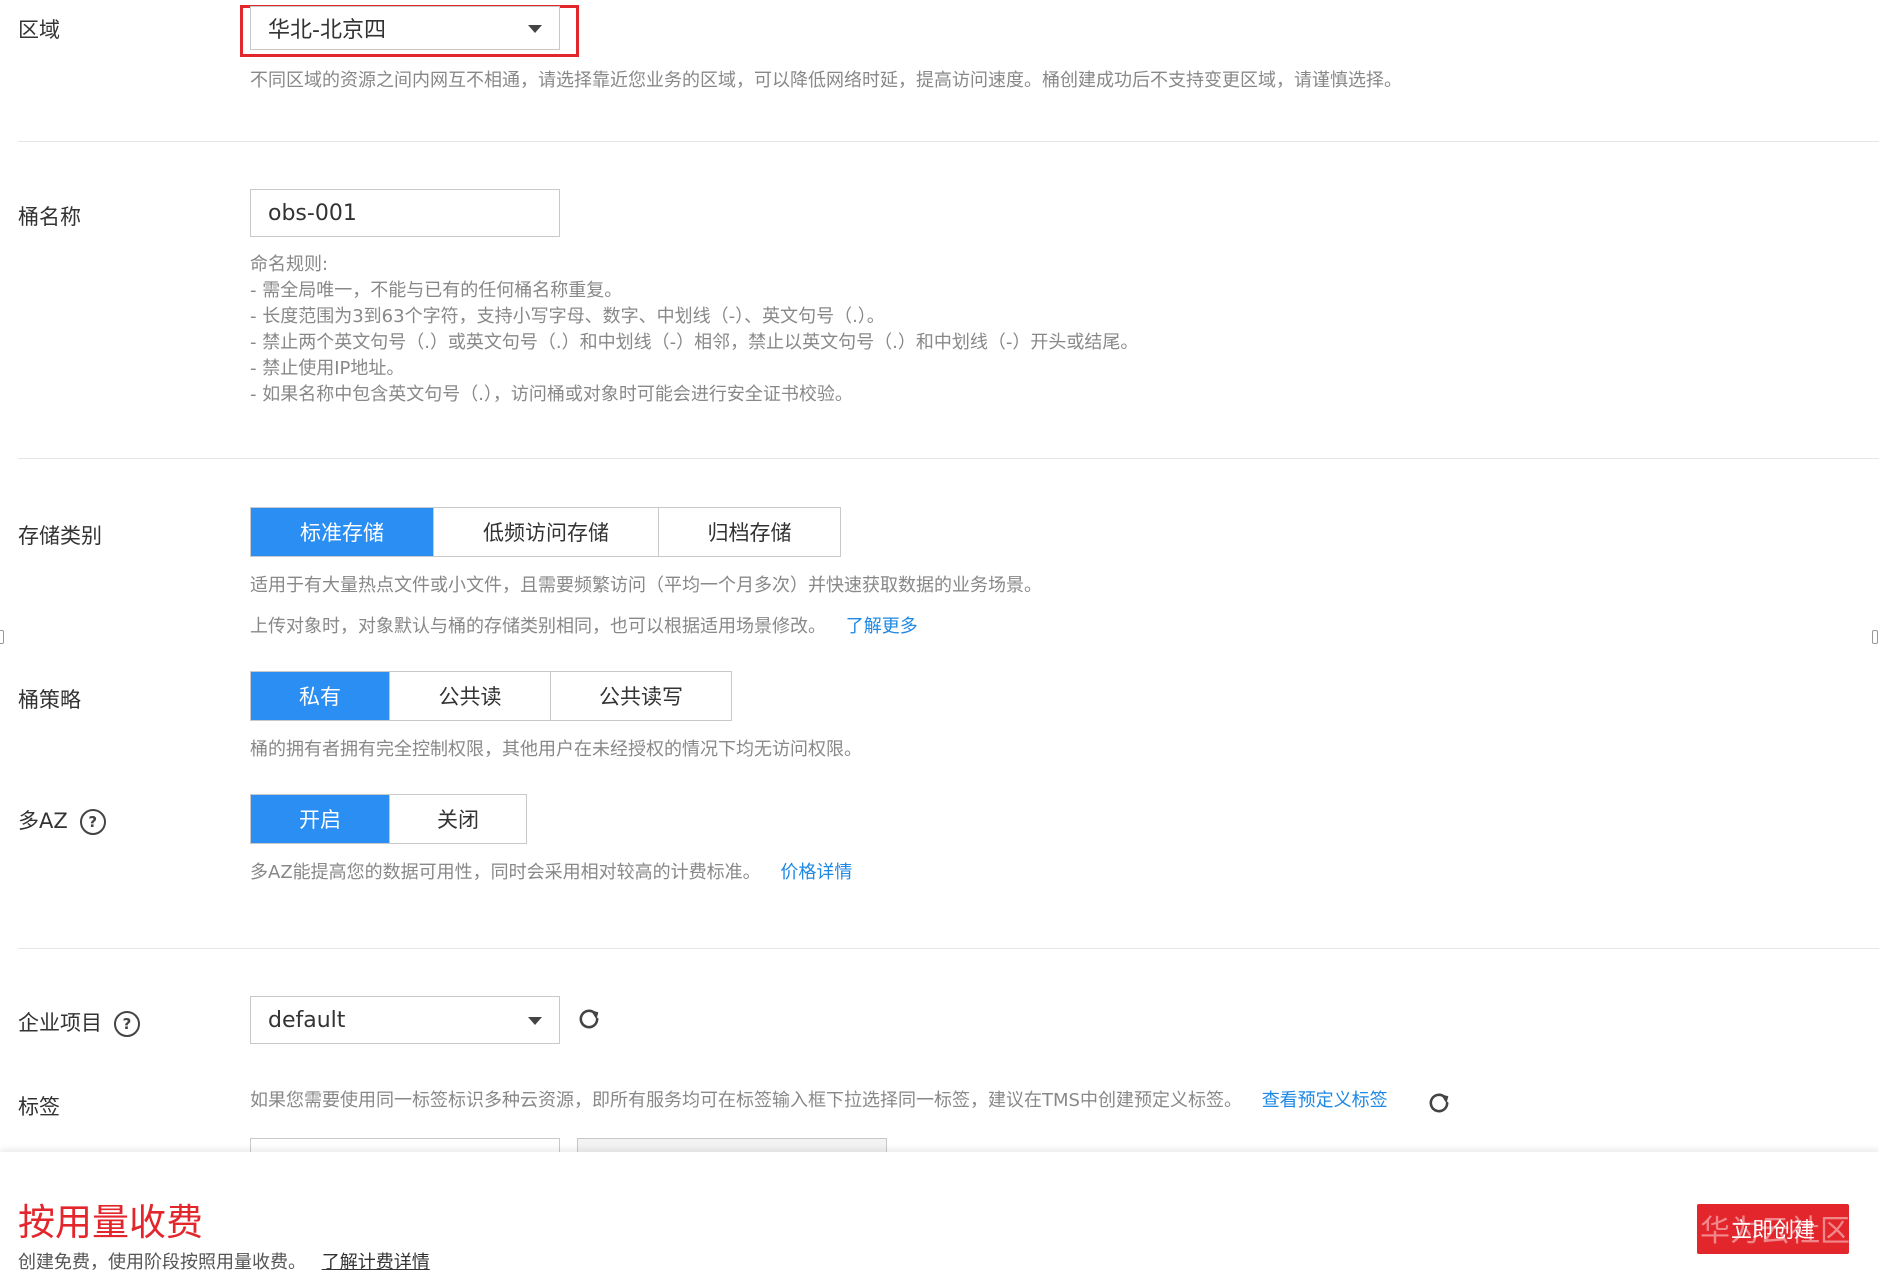 The width and height of the screenshot is (1879, 1276). What do you see at coordinates (39, 30) in the screenshot?
I see `region-label: 区域` at bounding box center [39, 30].